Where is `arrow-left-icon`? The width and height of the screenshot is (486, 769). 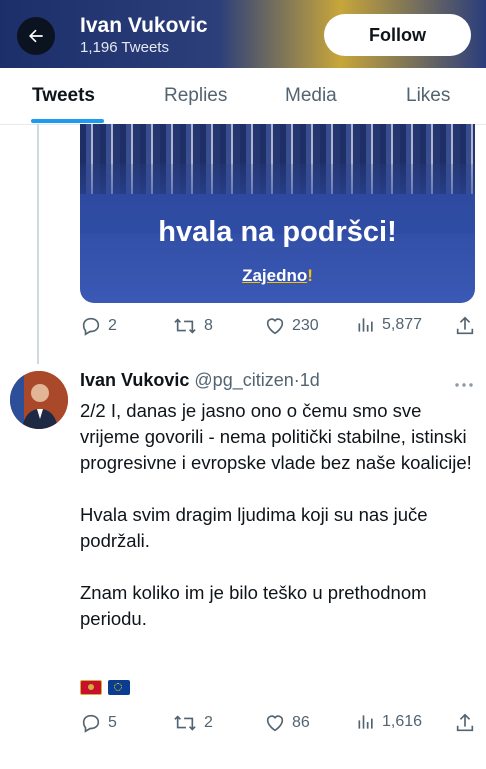 arrow-left-icon is located at coordinates (36, 36).